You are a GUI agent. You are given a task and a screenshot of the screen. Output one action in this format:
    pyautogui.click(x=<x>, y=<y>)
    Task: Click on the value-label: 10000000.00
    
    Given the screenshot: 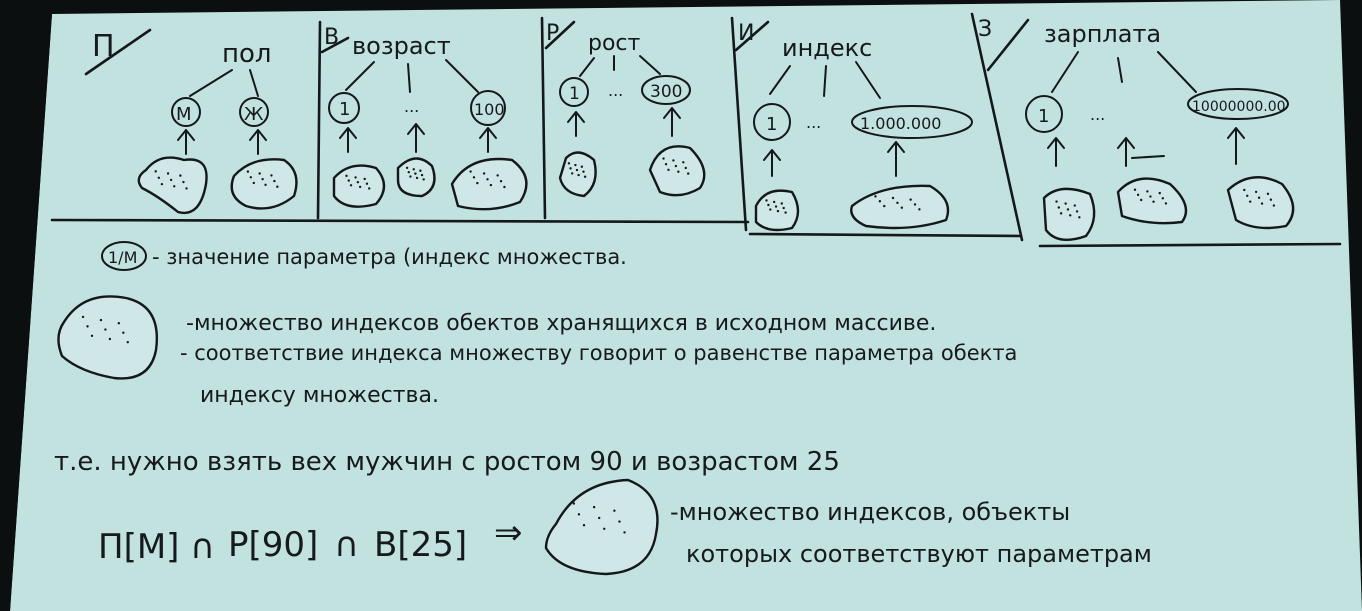 What is the action you would take?
    pyautogui.click(x=1239, y=107)
    